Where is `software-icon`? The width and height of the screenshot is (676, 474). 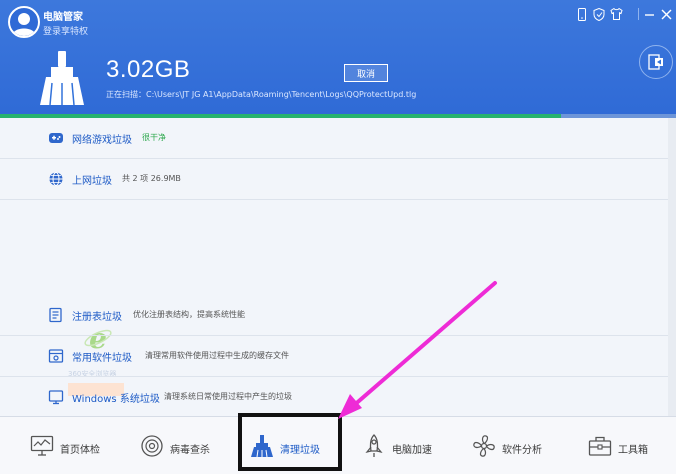 software-icon is located at coordinates (56, 356).